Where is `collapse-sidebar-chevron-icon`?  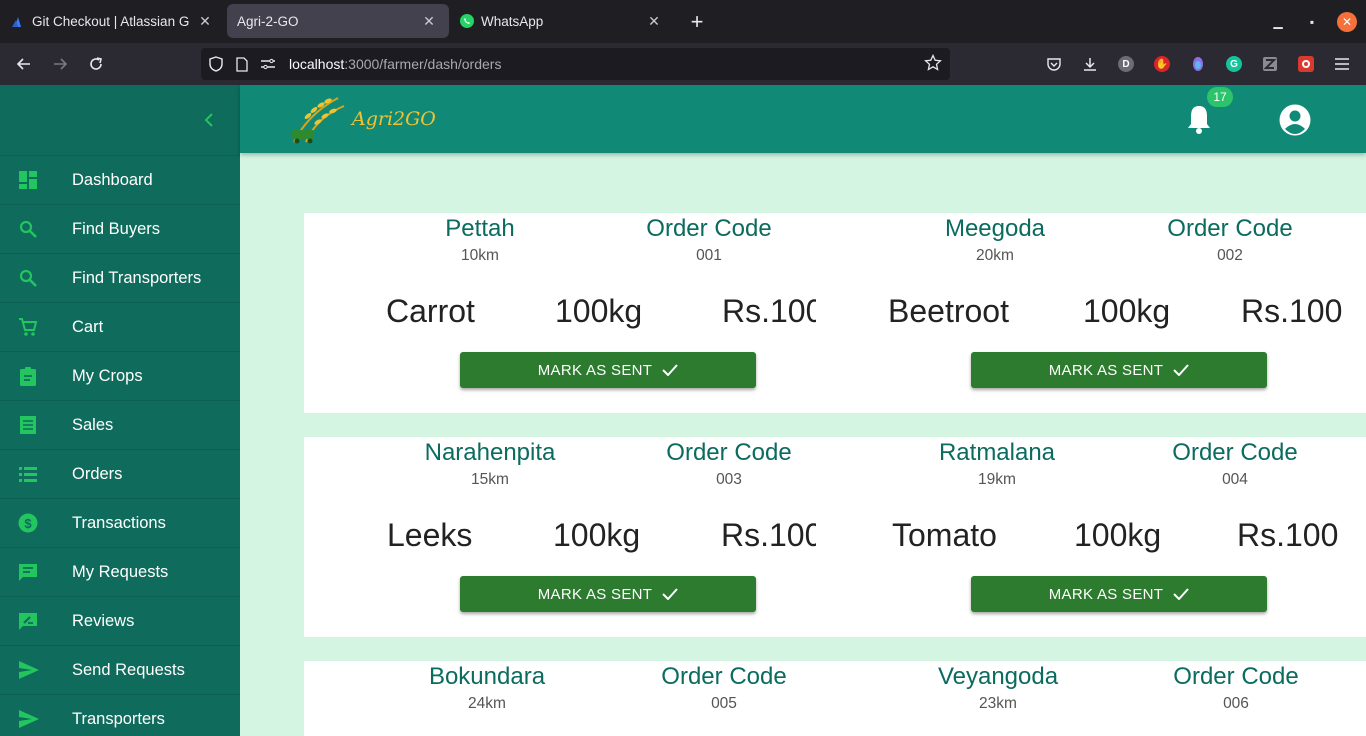
collapse-sidebar-chevron-icon is located at coordinates (209, 120).